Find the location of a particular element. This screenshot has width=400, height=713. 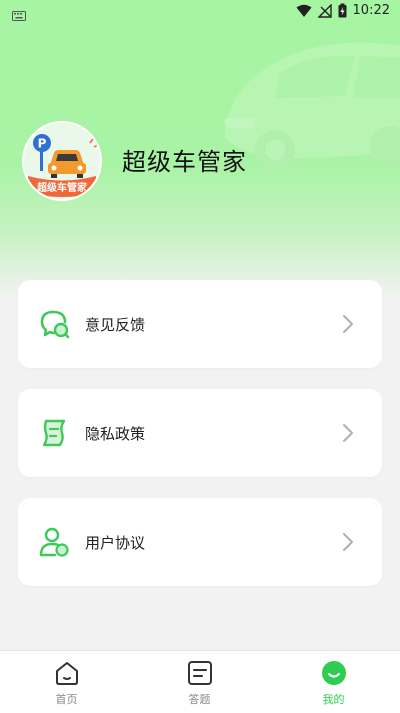

privacy-policy-label: 隐私政策 is located at coordinates (115, 434).